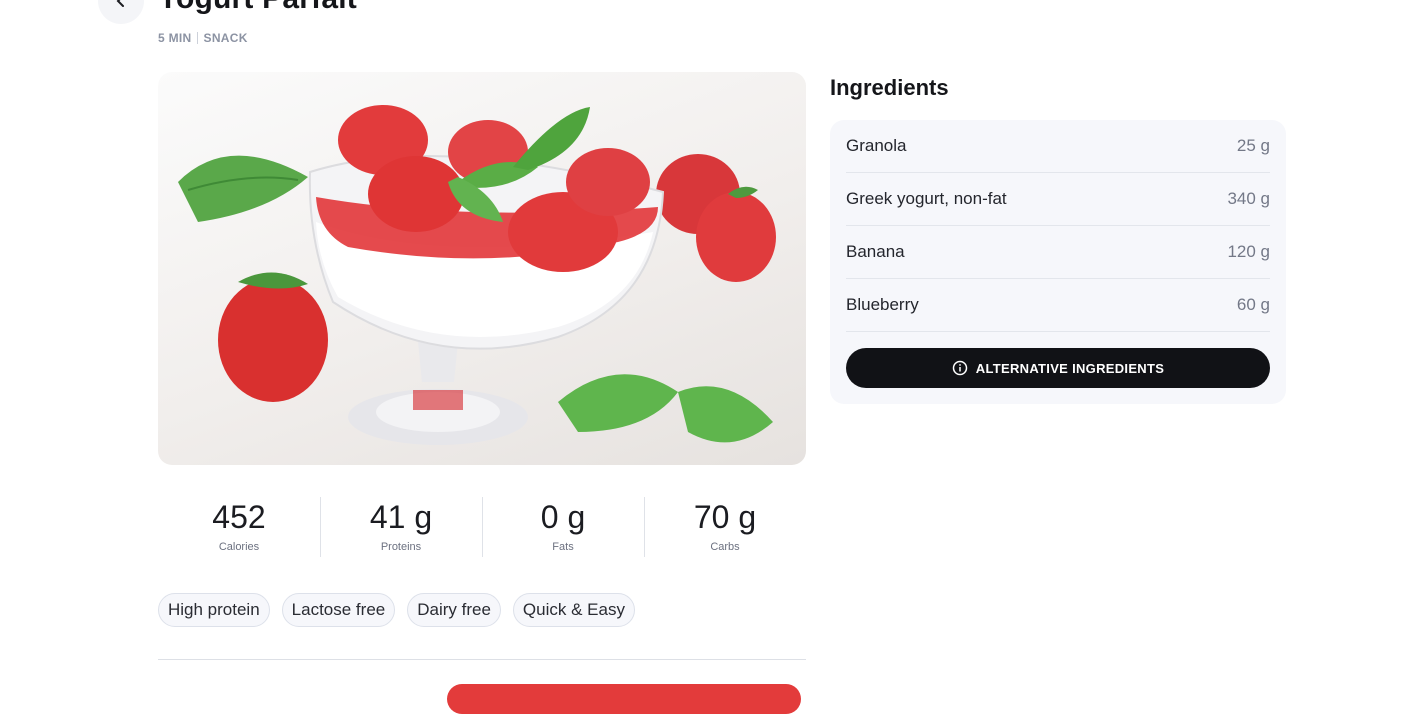  I want to click on stat-value: 452, so click(239, 517).